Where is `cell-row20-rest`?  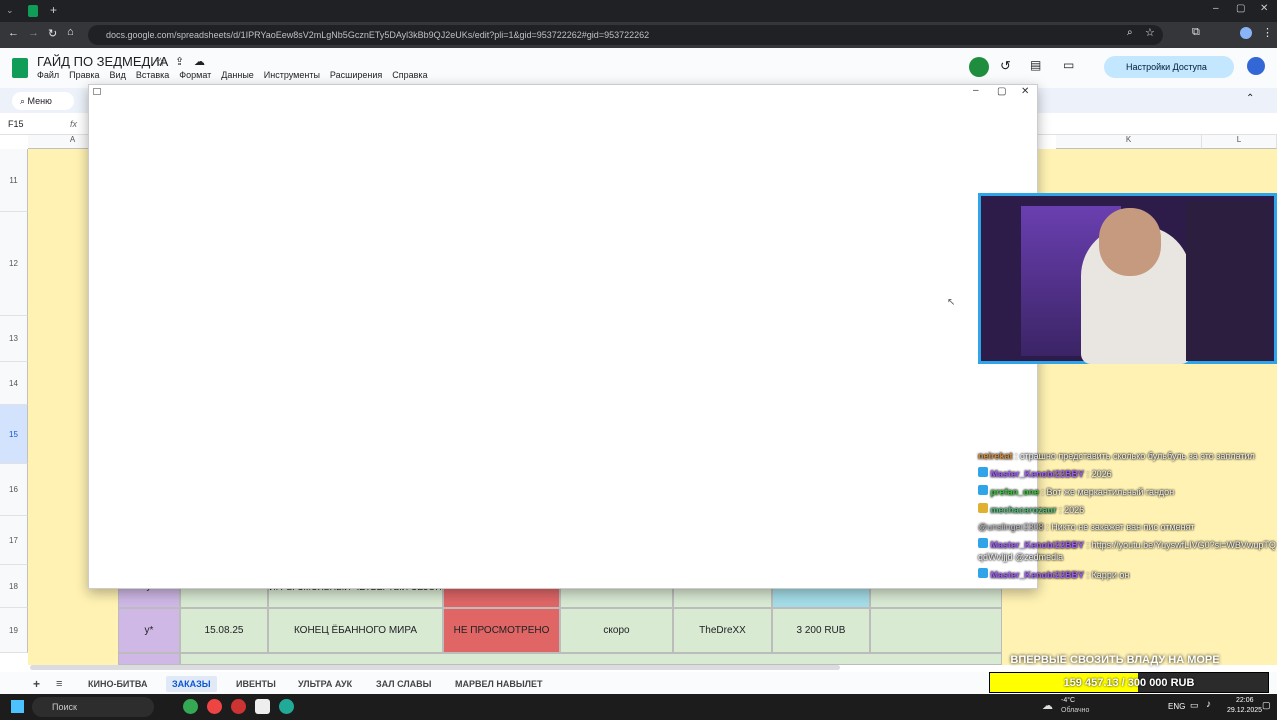 cell-row20-rest is located at coordinates (591, 659).